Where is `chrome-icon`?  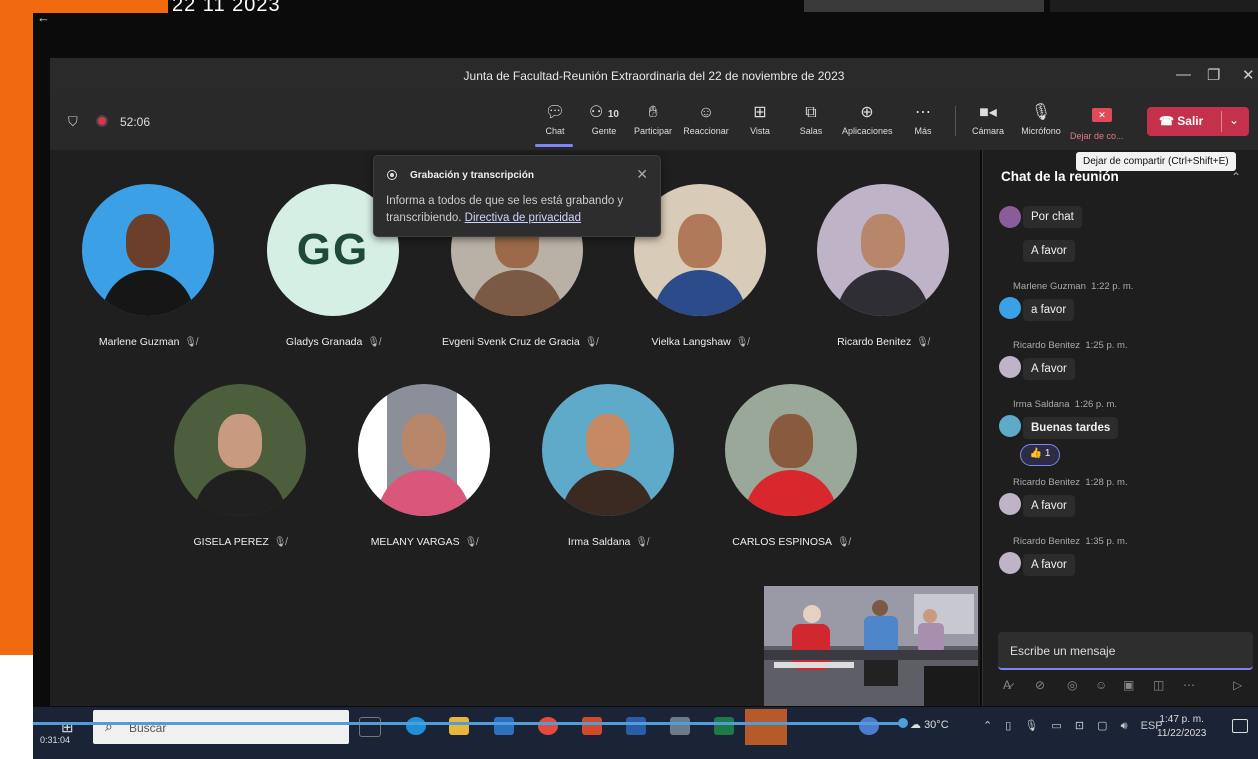 chrome-icon is located at coordinates (548, 726).